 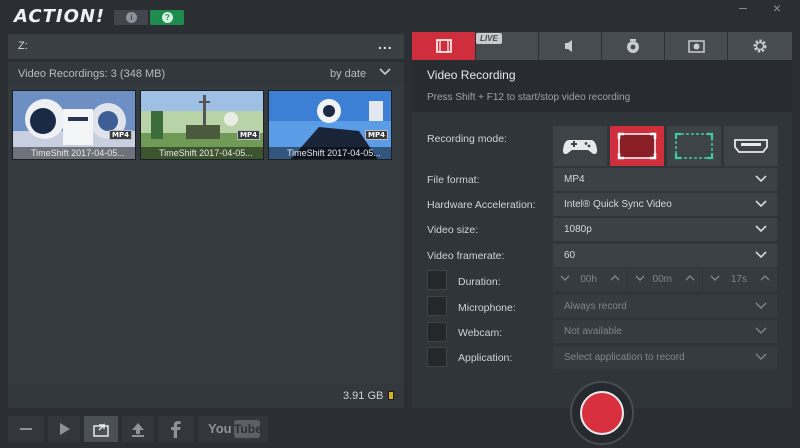 I want to click on film-icon, so click(x=444, y=46).